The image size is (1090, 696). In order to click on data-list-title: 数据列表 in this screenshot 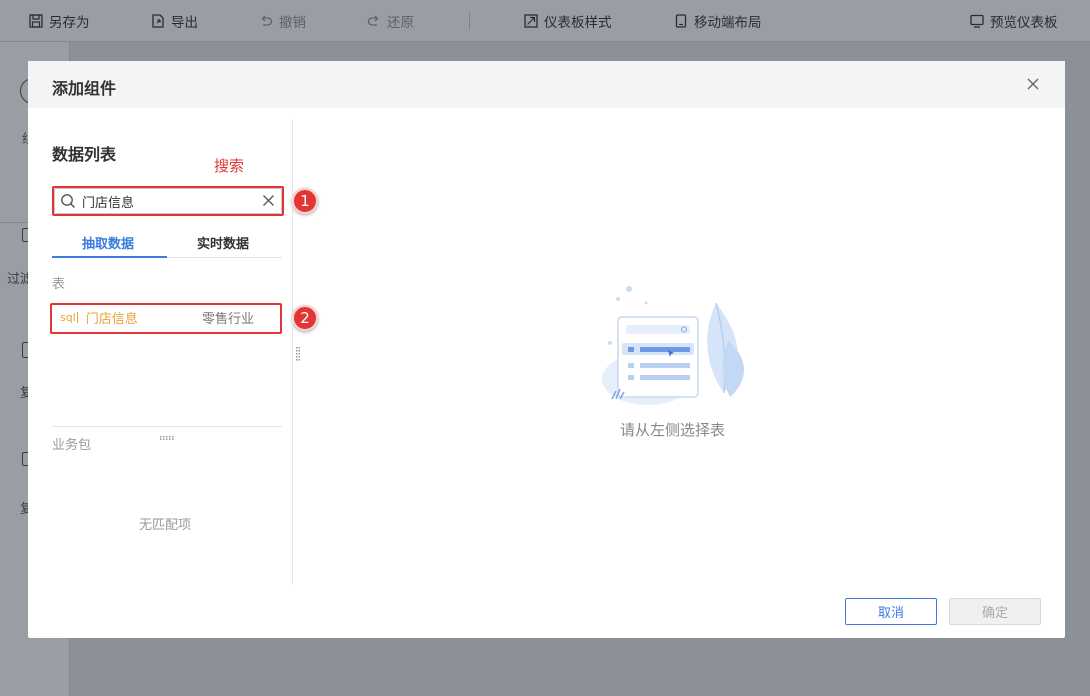, I will do `click(84, 154)`.